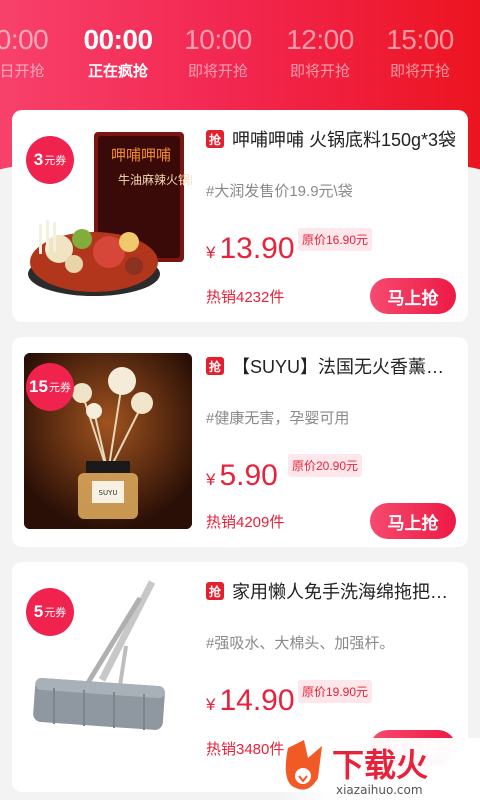  I want to click on bottle-label: SUYU, so click(108, 493).